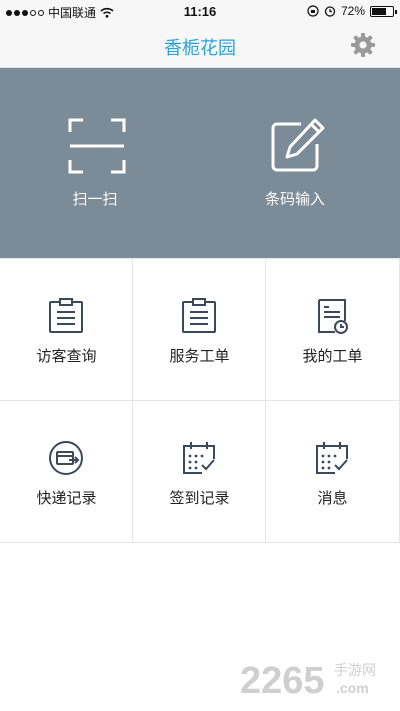  I want to click on express-records-label: 快递记录, so click(66, 498).